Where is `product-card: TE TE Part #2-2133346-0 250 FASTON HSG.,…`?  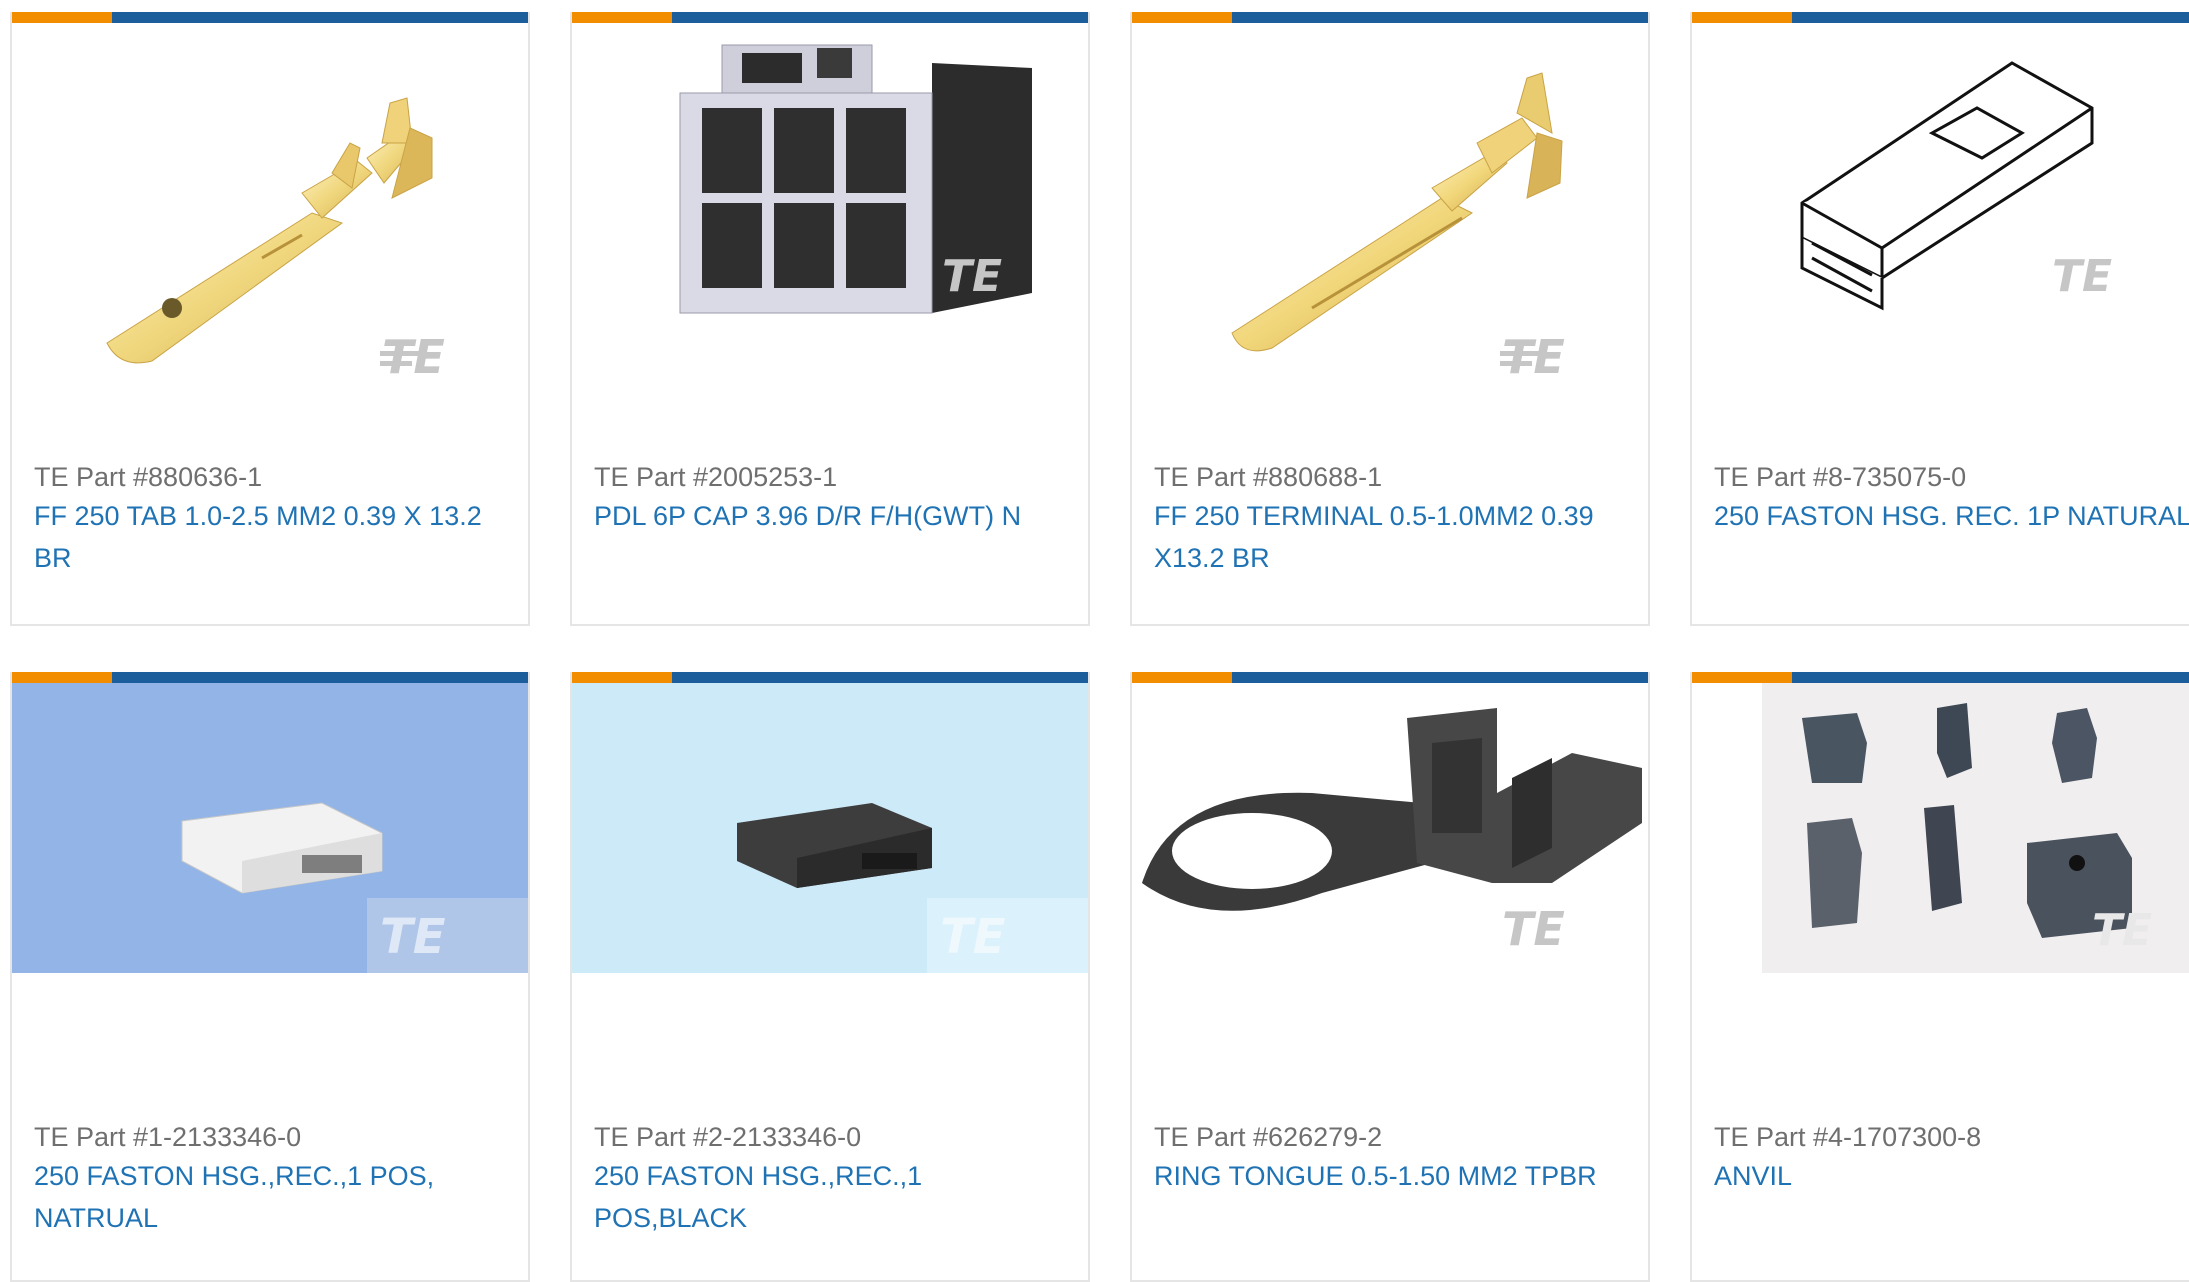 product-card: TE TE Part #2-2133346-0 250 FASTON HSG.,… is located at coordinates (830, 977).